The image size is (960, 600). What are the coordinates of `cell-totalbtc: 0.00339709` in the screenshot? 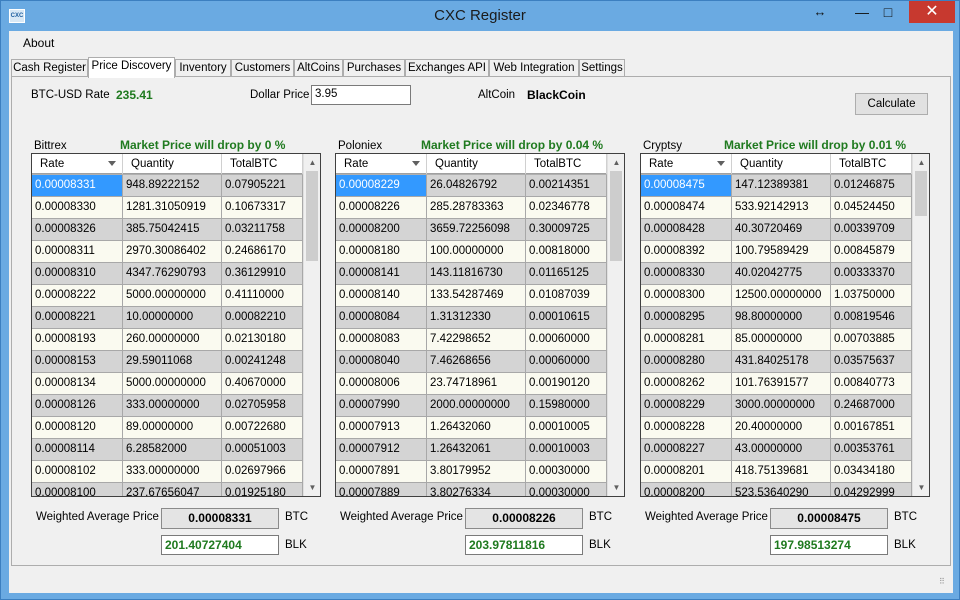 It's located at (871, 229).